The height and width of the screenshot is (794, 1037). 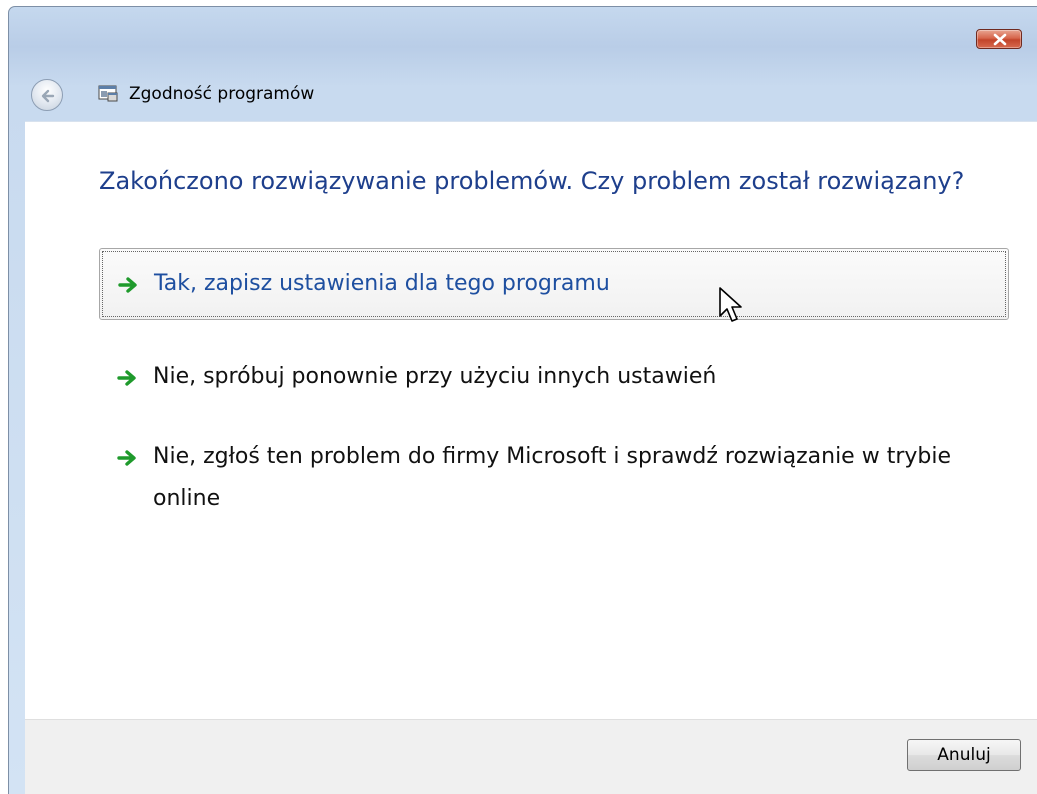 I want to click on back-arrow-icon, so click(x=48, y=96).